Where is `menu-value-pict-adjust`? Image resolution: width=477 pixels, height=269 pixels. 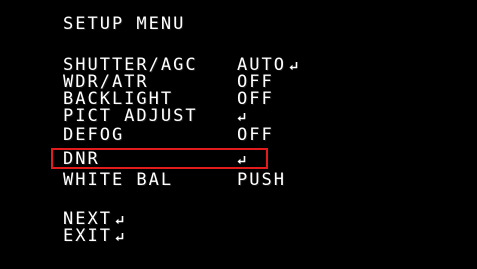 menu-value-pict-adjust is located at coordinates (241, 116).